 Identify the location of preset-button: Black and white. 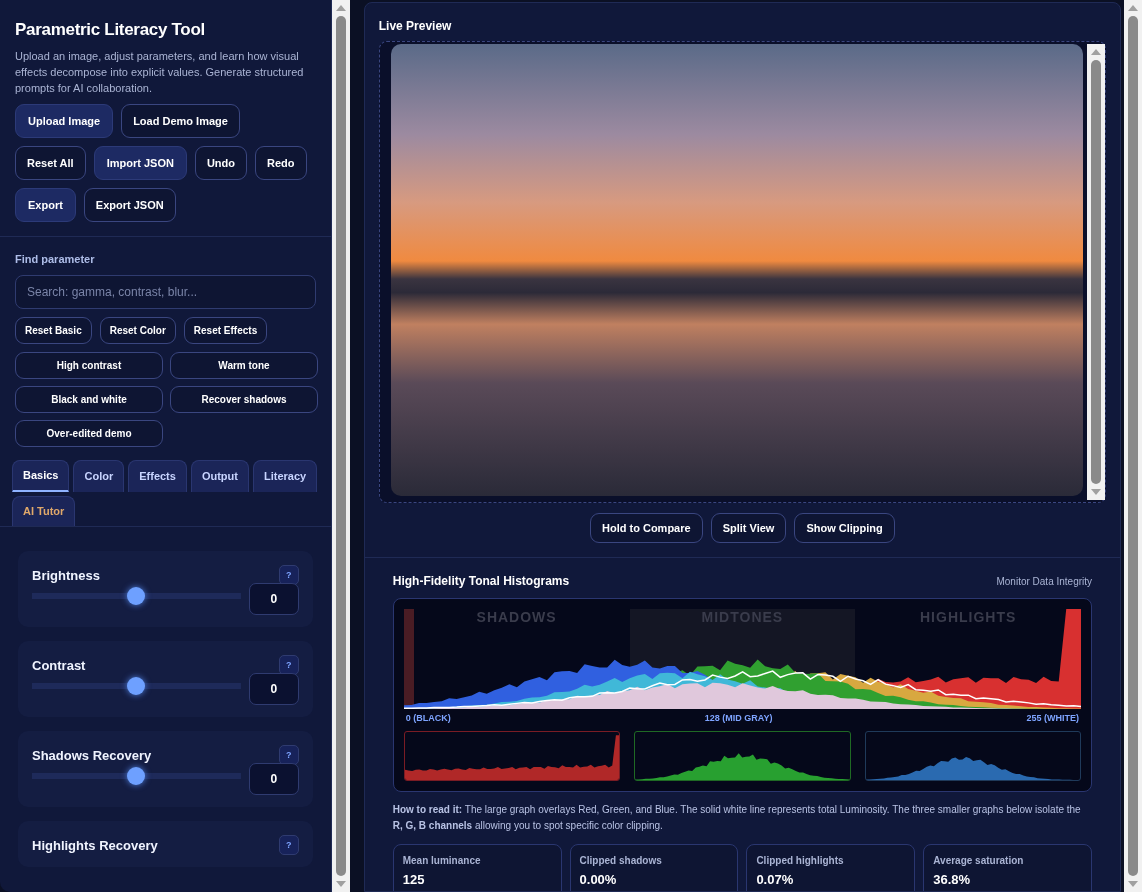
(89, 399).